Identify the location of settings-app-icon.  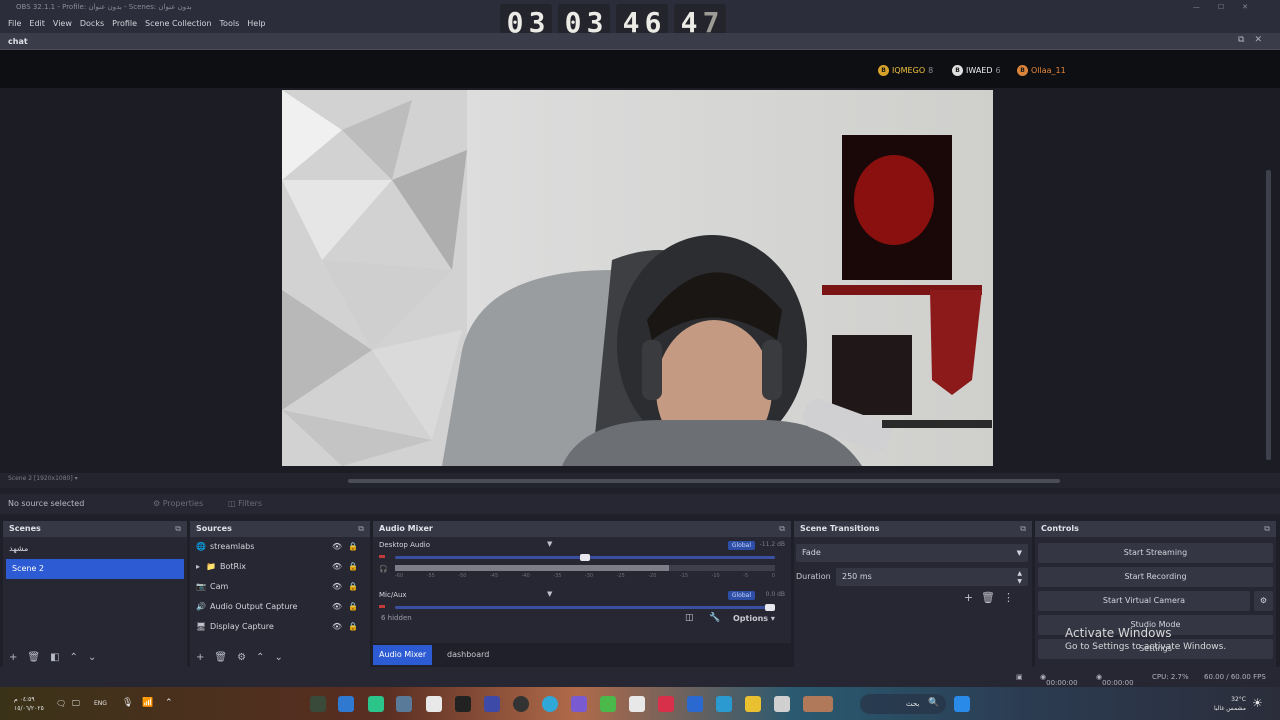
(404, 704).